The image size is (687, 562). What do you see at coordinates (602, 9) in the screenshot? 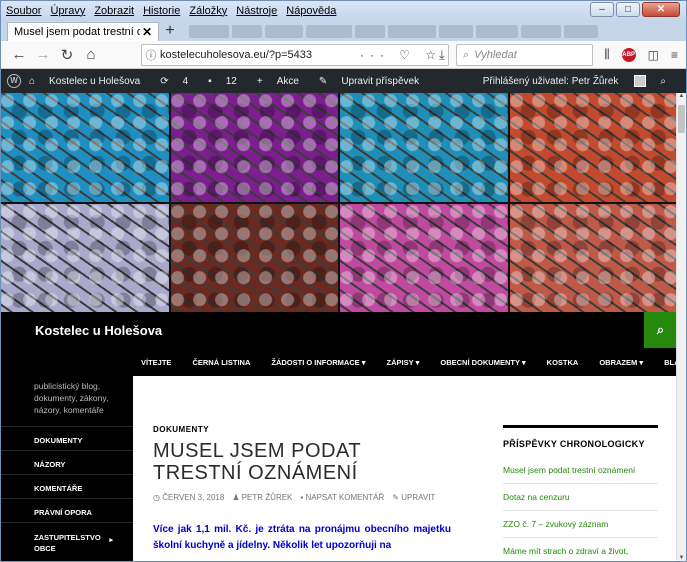
I see `minimize-button: –` at bounding box center [602, 9].